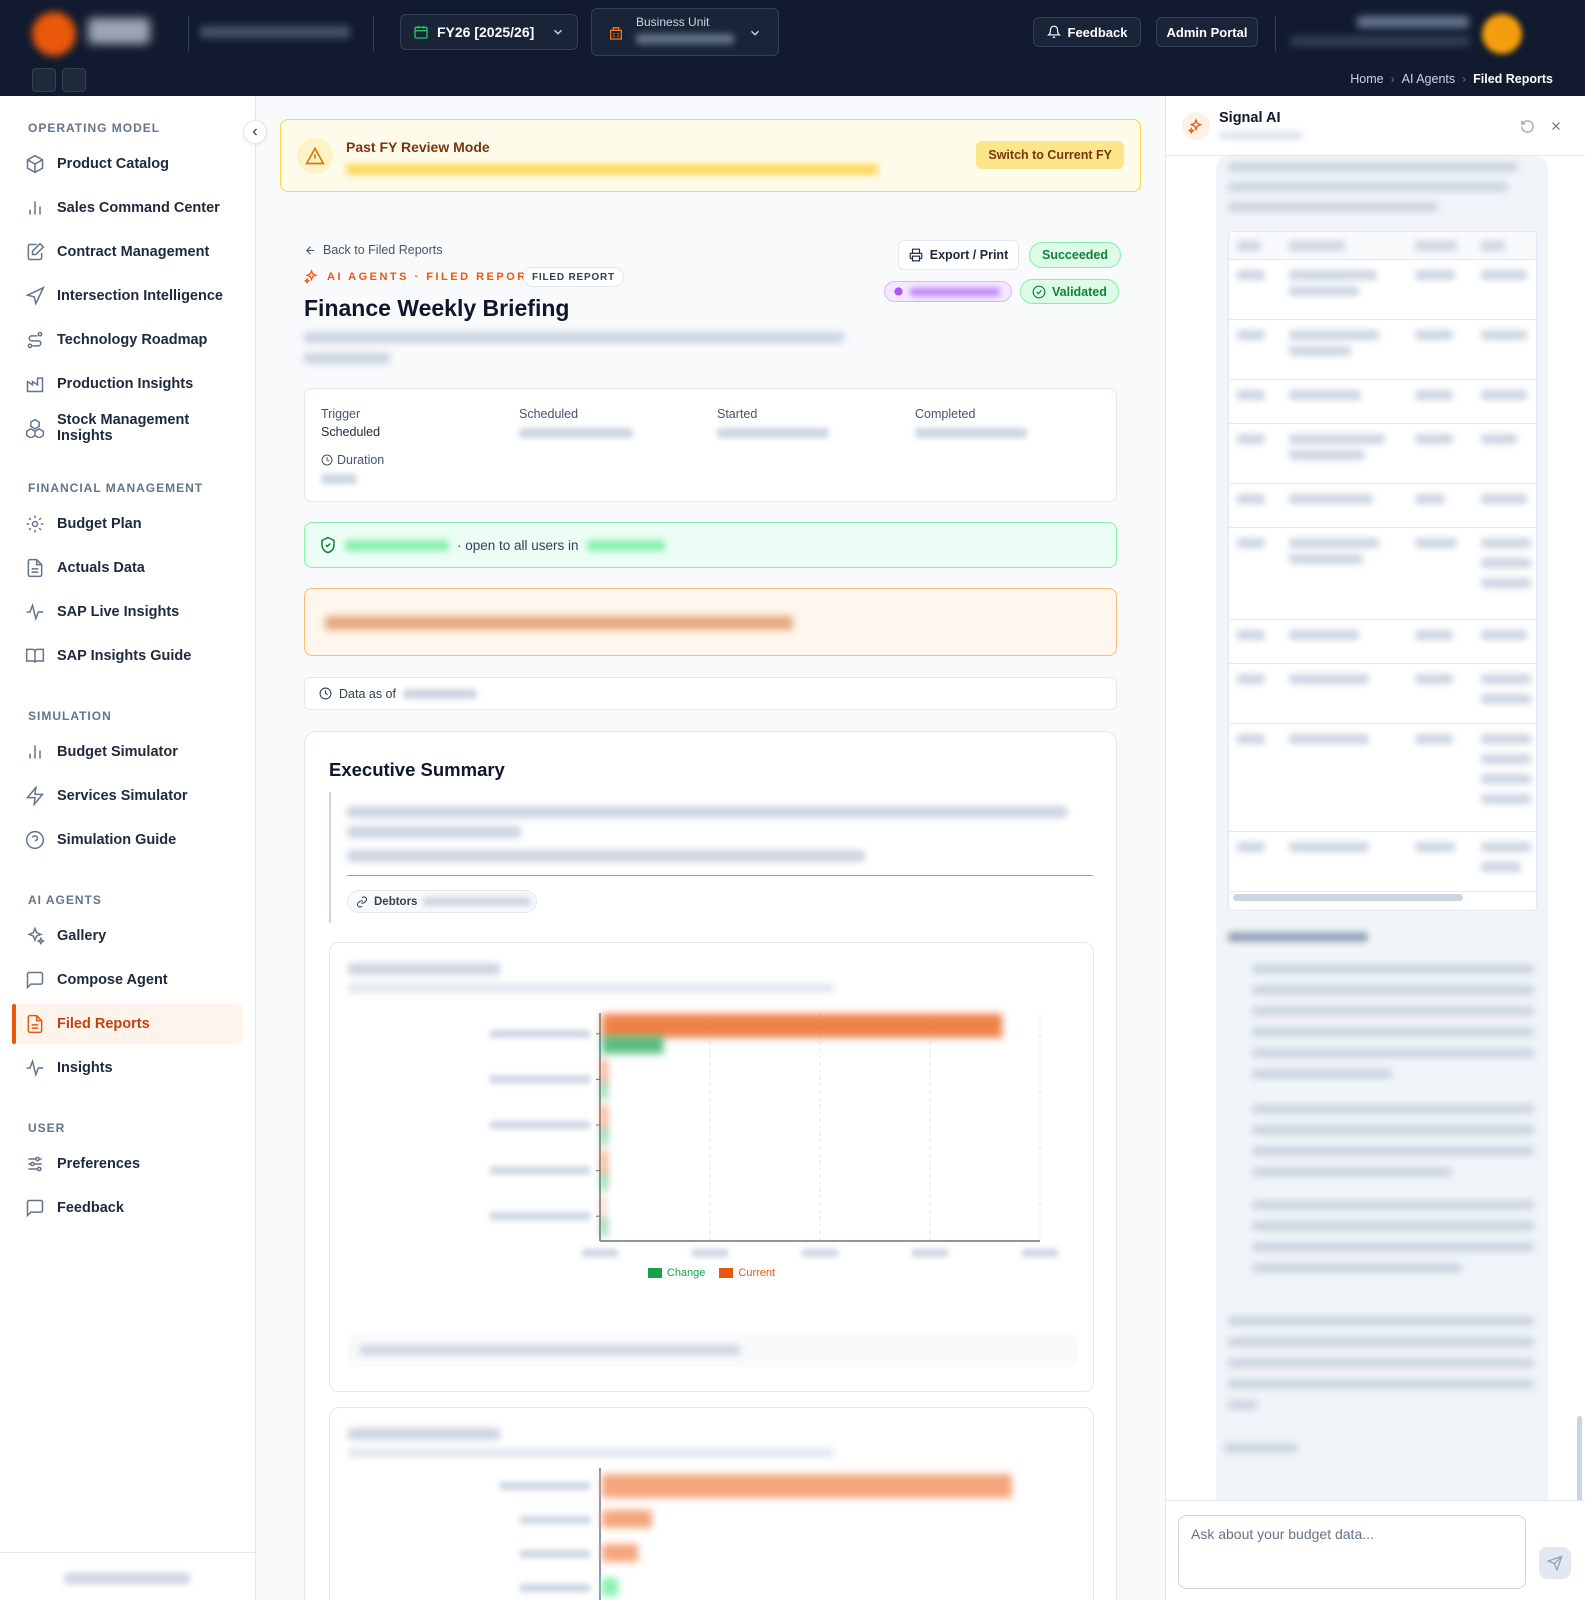 Image resolution: width=1585 pixels, height=1600 pixels. What do you see at coordinates (127, 1208) in the screenshot?
I see `sidebar-item-feedback: Feedback` at bounding box center [127, 1208].